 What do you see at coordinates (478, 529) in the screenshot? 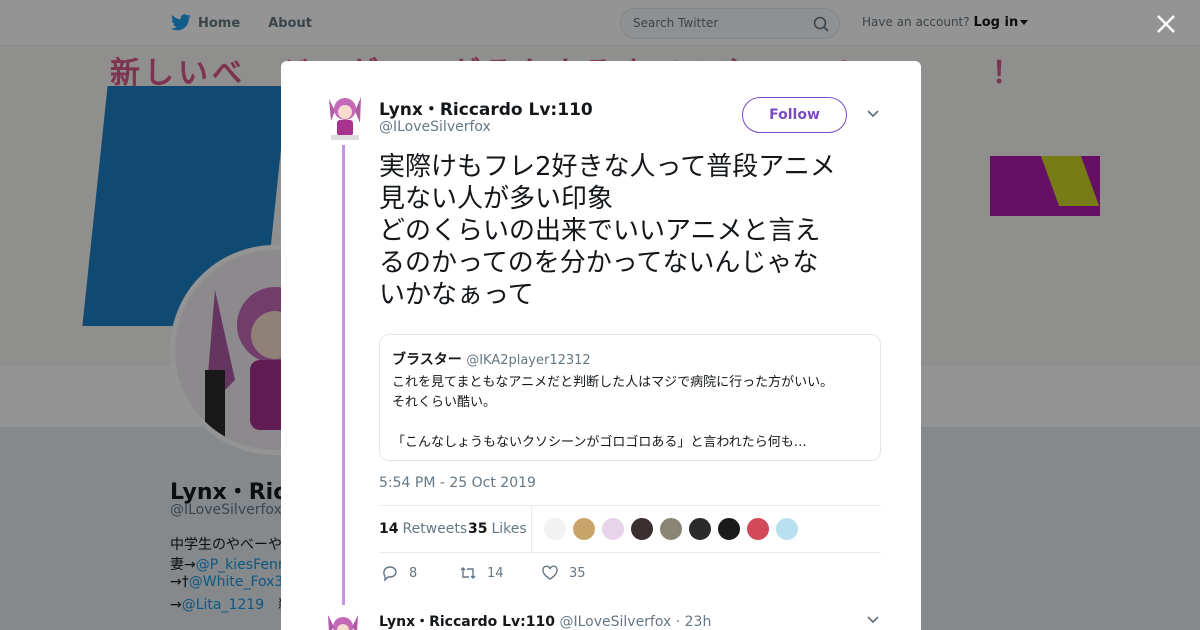
I see `likes-count: 35` at bounding box center [478, 529].